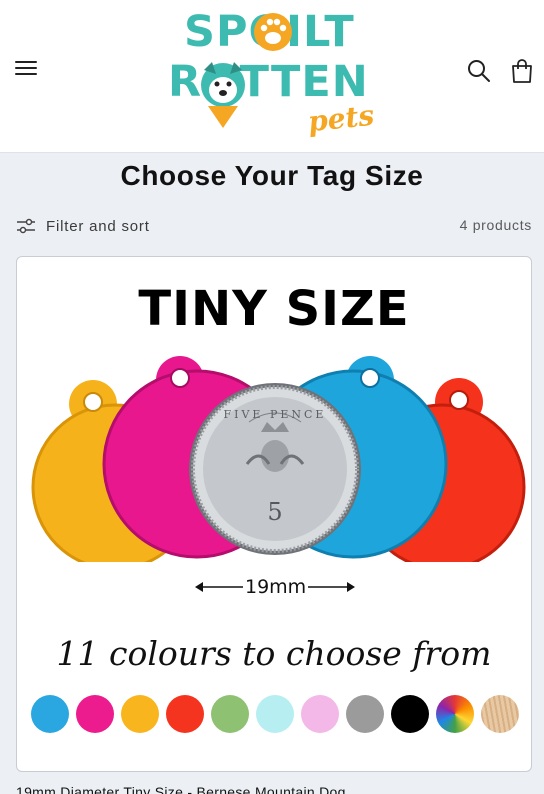 Image resolution: width=544 pixels, height=794 pixels. Describe the element at coordinates (479, 71) in the screenshot. I see `search-icon` at that location.